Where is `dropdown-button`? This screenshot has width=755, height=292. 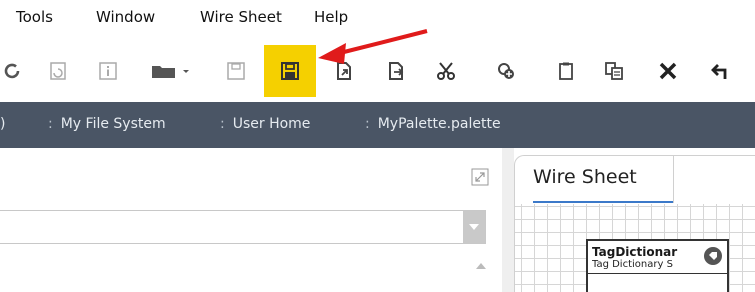 dropdown-button is located at coordinates (474, 227).